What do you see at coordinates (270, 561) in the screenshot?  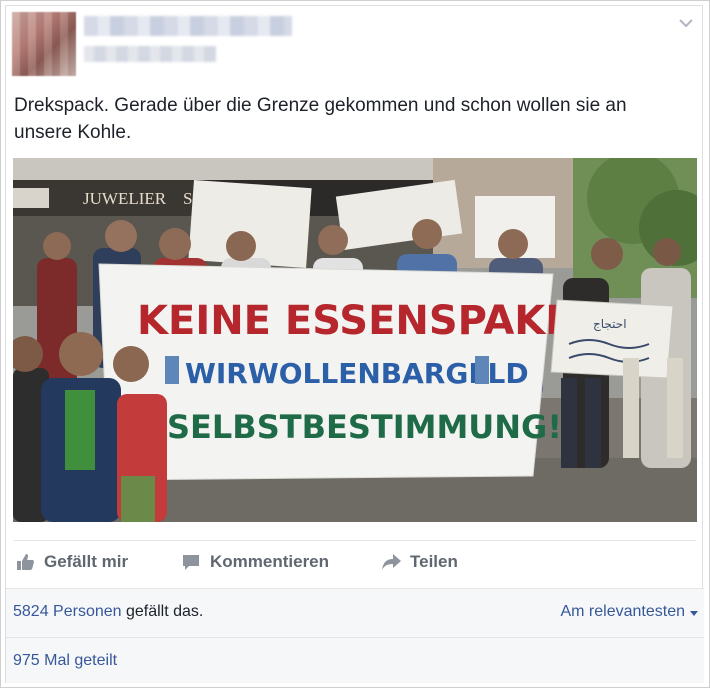 I see `comment-label: Kommentieren` at bounding box center [270, 561].